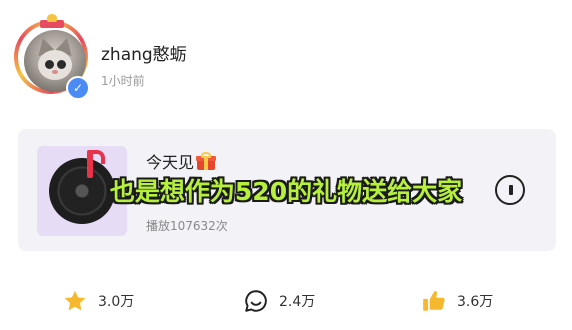  I want to click on comment-count: 2.4万, so click(297, 302).